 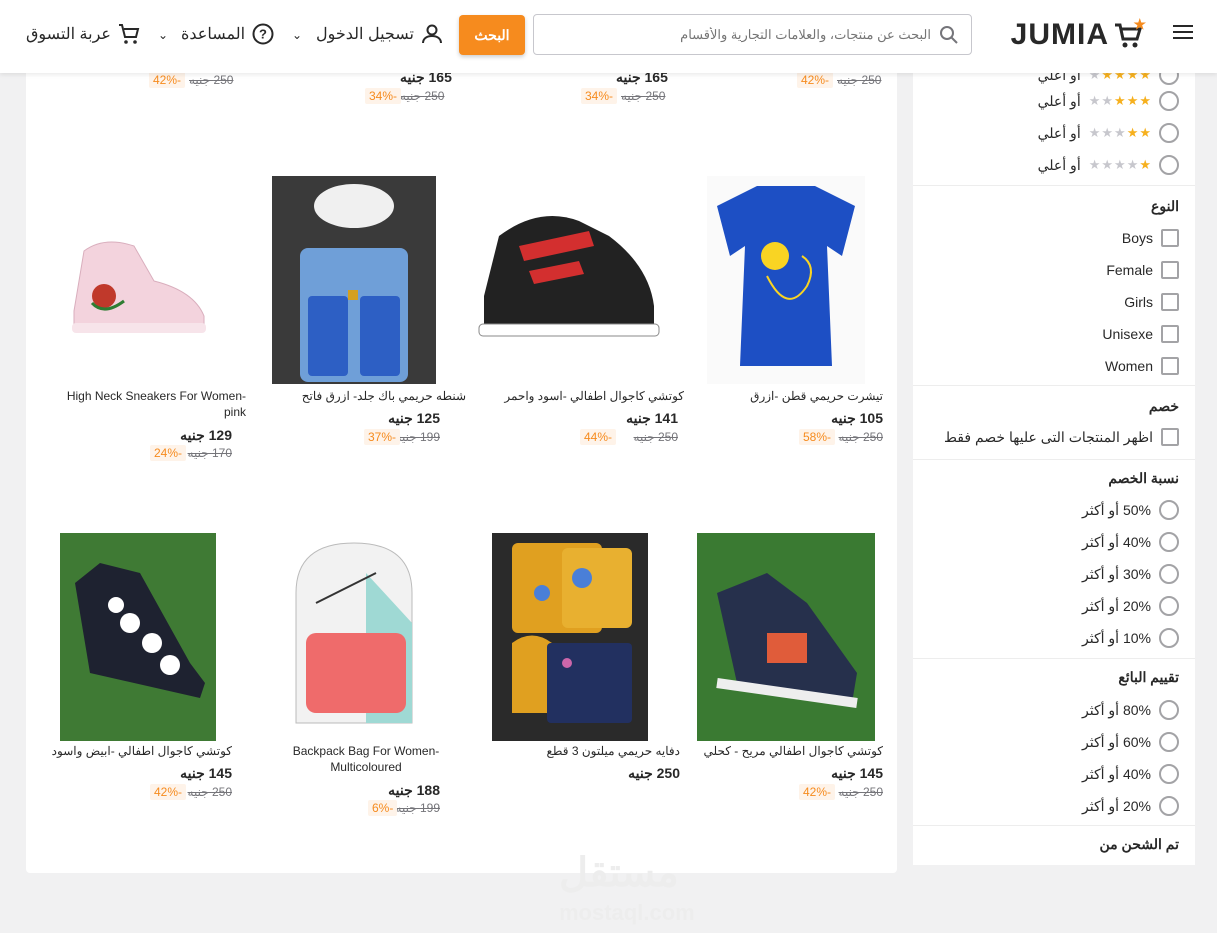 I want to click on help-menu: ? المساعدة, so click(x=228, y=34).